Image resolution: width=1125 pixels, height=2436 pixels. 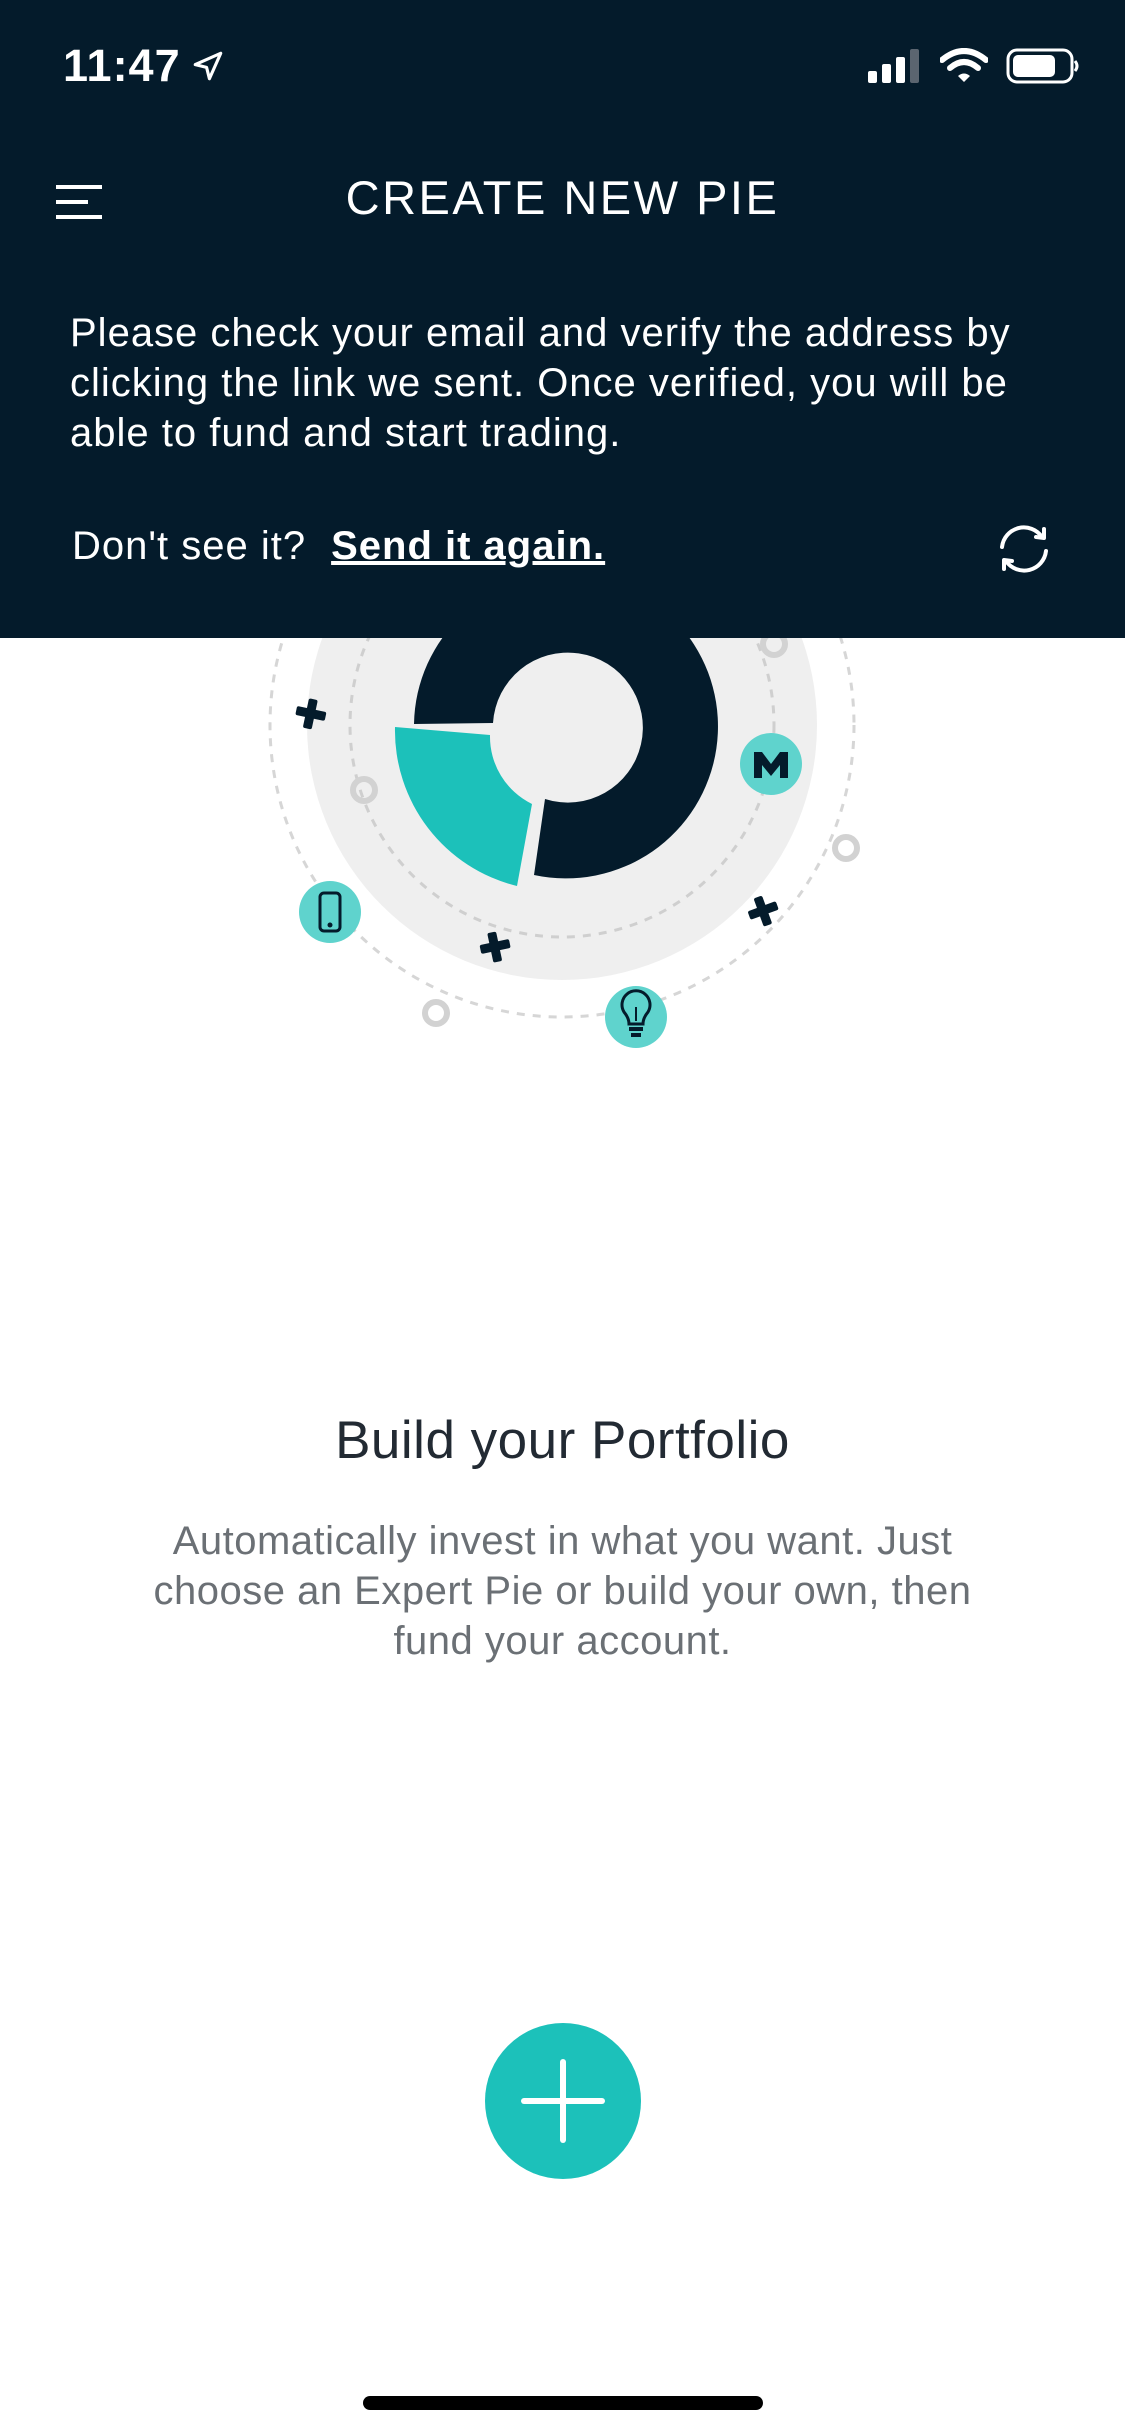 I want to click on lightbulb-icon, so click(x=636, y=1017).